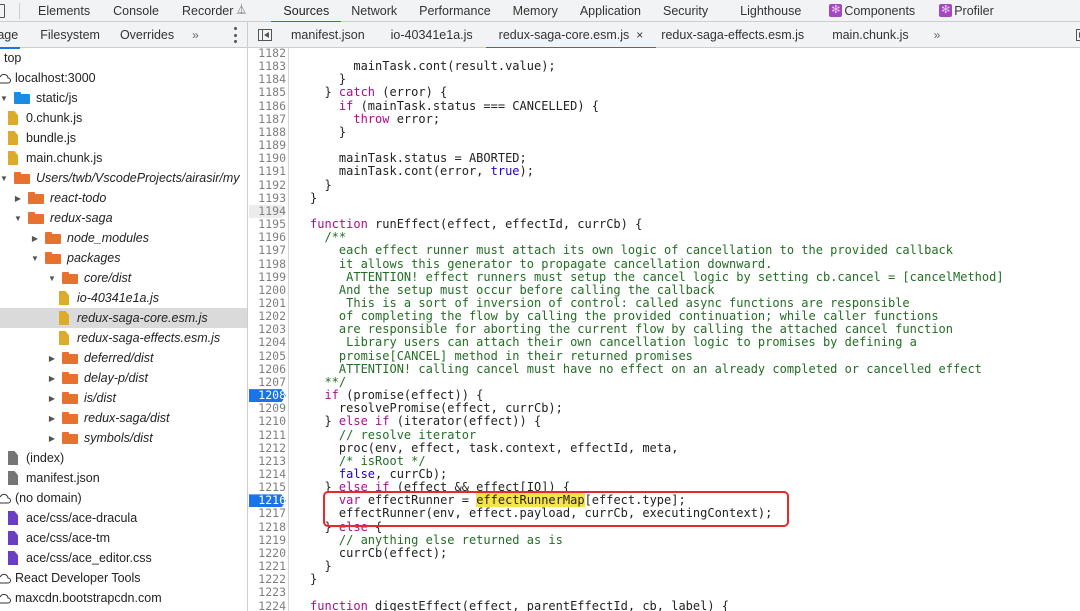 The height and width of the screenshot is (611, 1080). What do you see at coordinates (1078, 35) in the screenshot?
I see `toggle-debugger-icon` at bounding box center [1078, 35].